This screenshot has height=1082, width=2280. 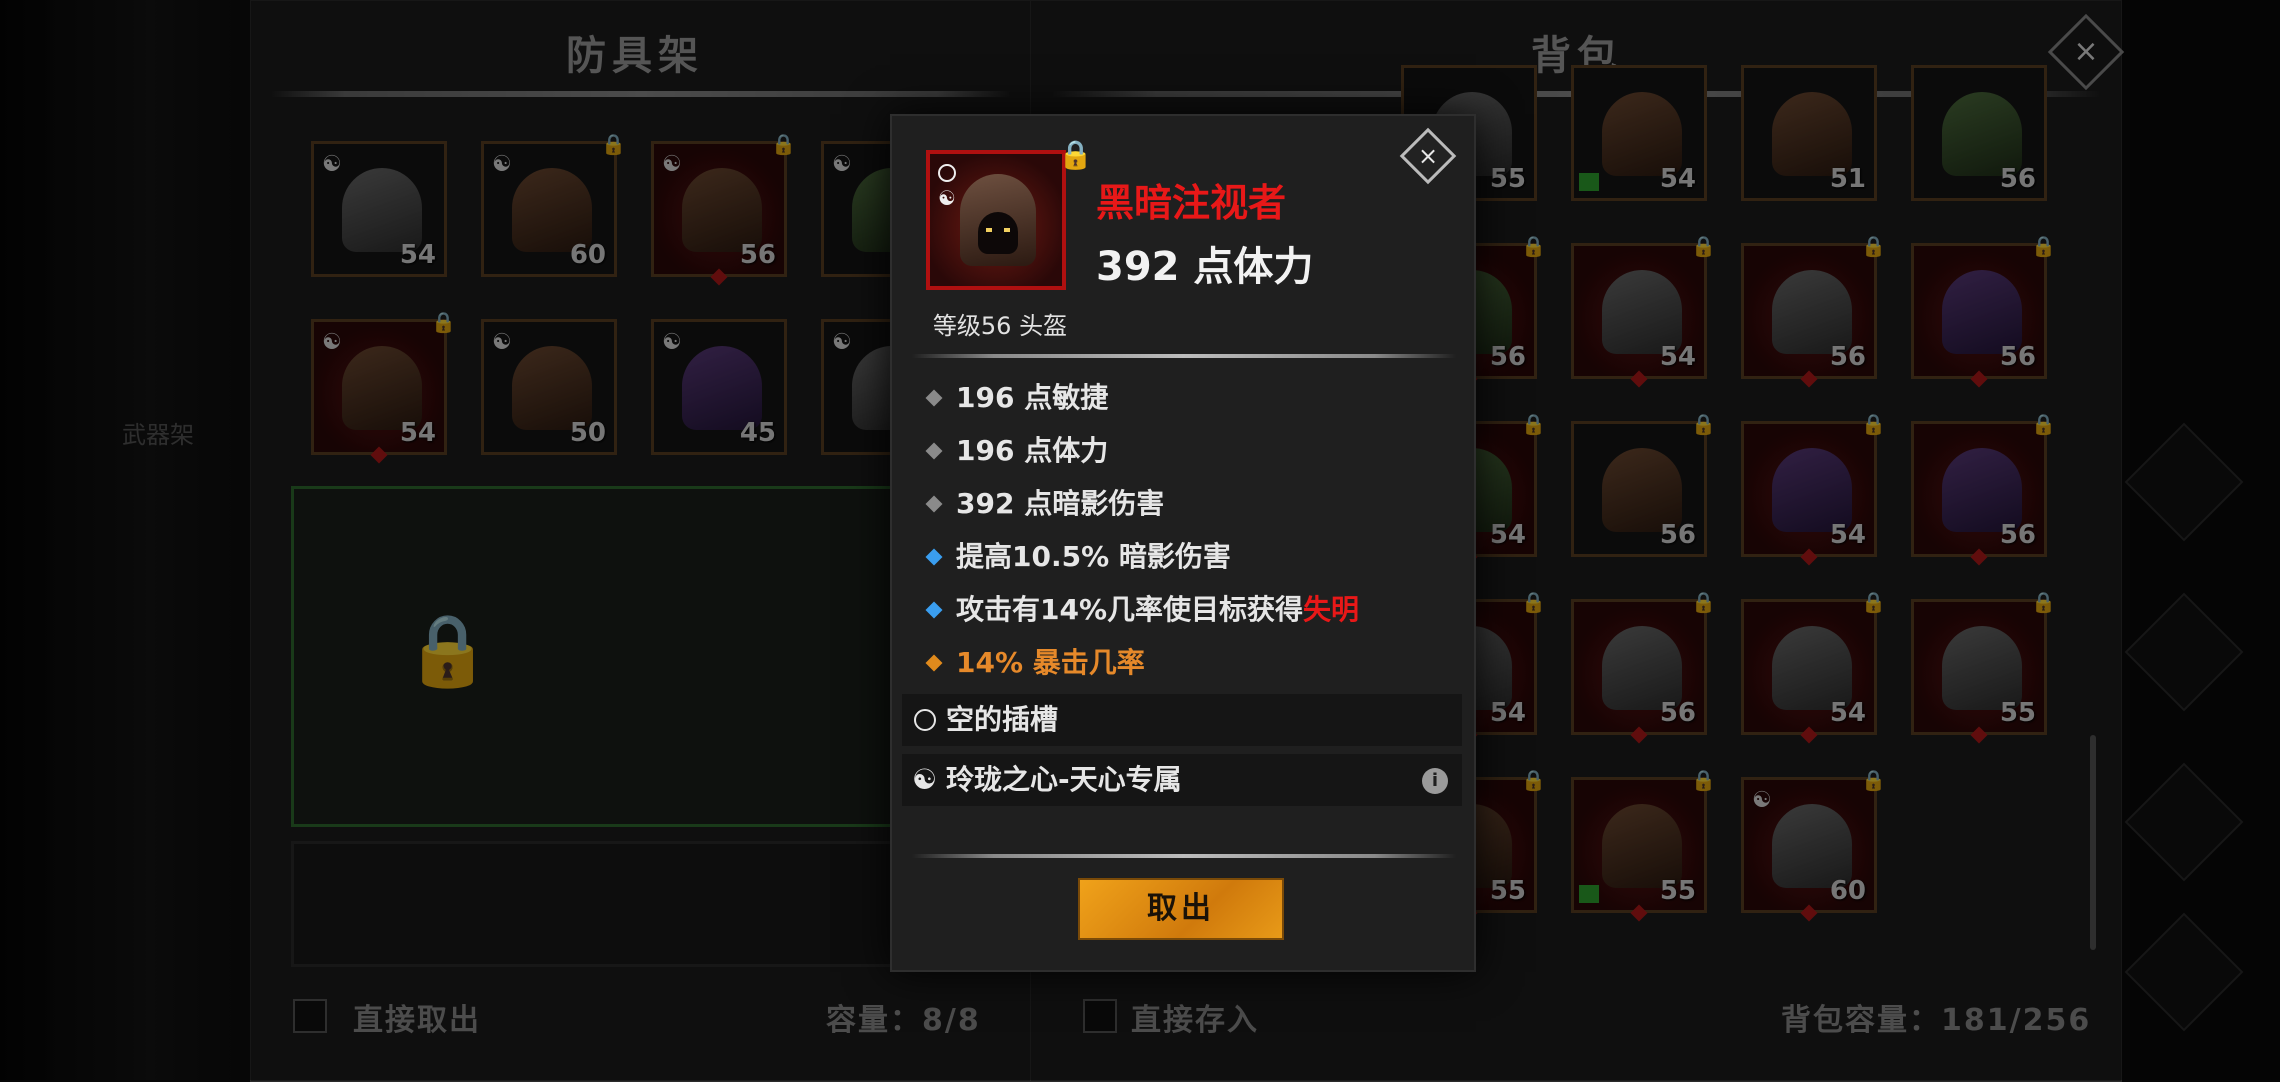 I want to click on item-level: 51, so click(x=1847, y=179).